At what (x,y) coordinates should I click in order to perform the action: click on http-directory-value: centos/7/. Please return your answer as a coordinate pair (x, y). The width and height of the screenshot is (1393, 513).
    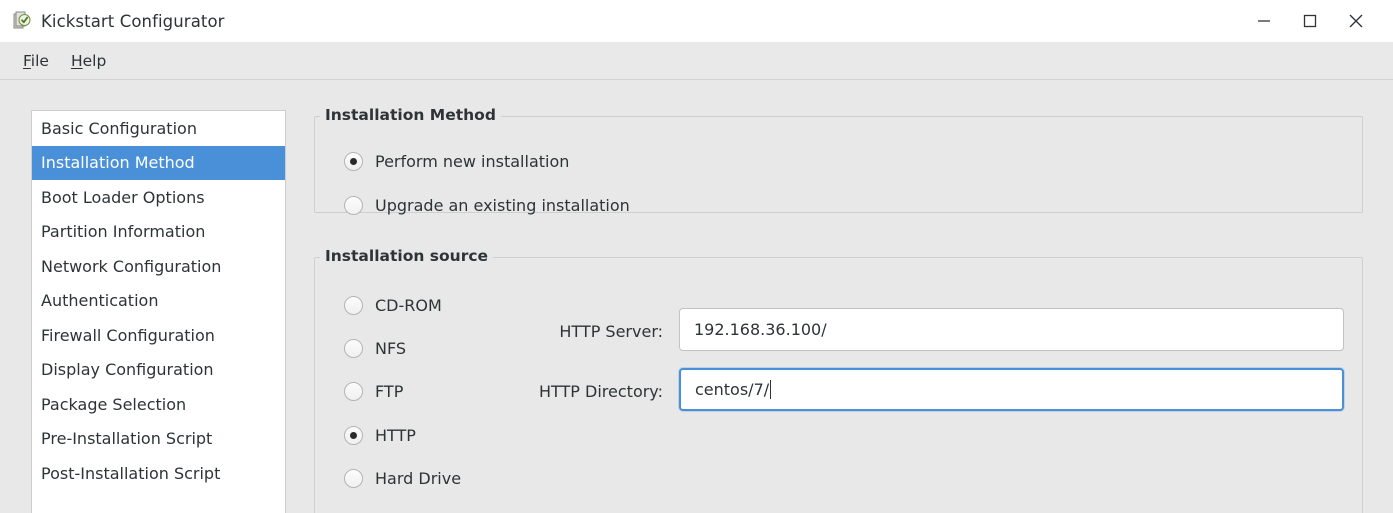
    Looking at the image, I should click on (732, 389).